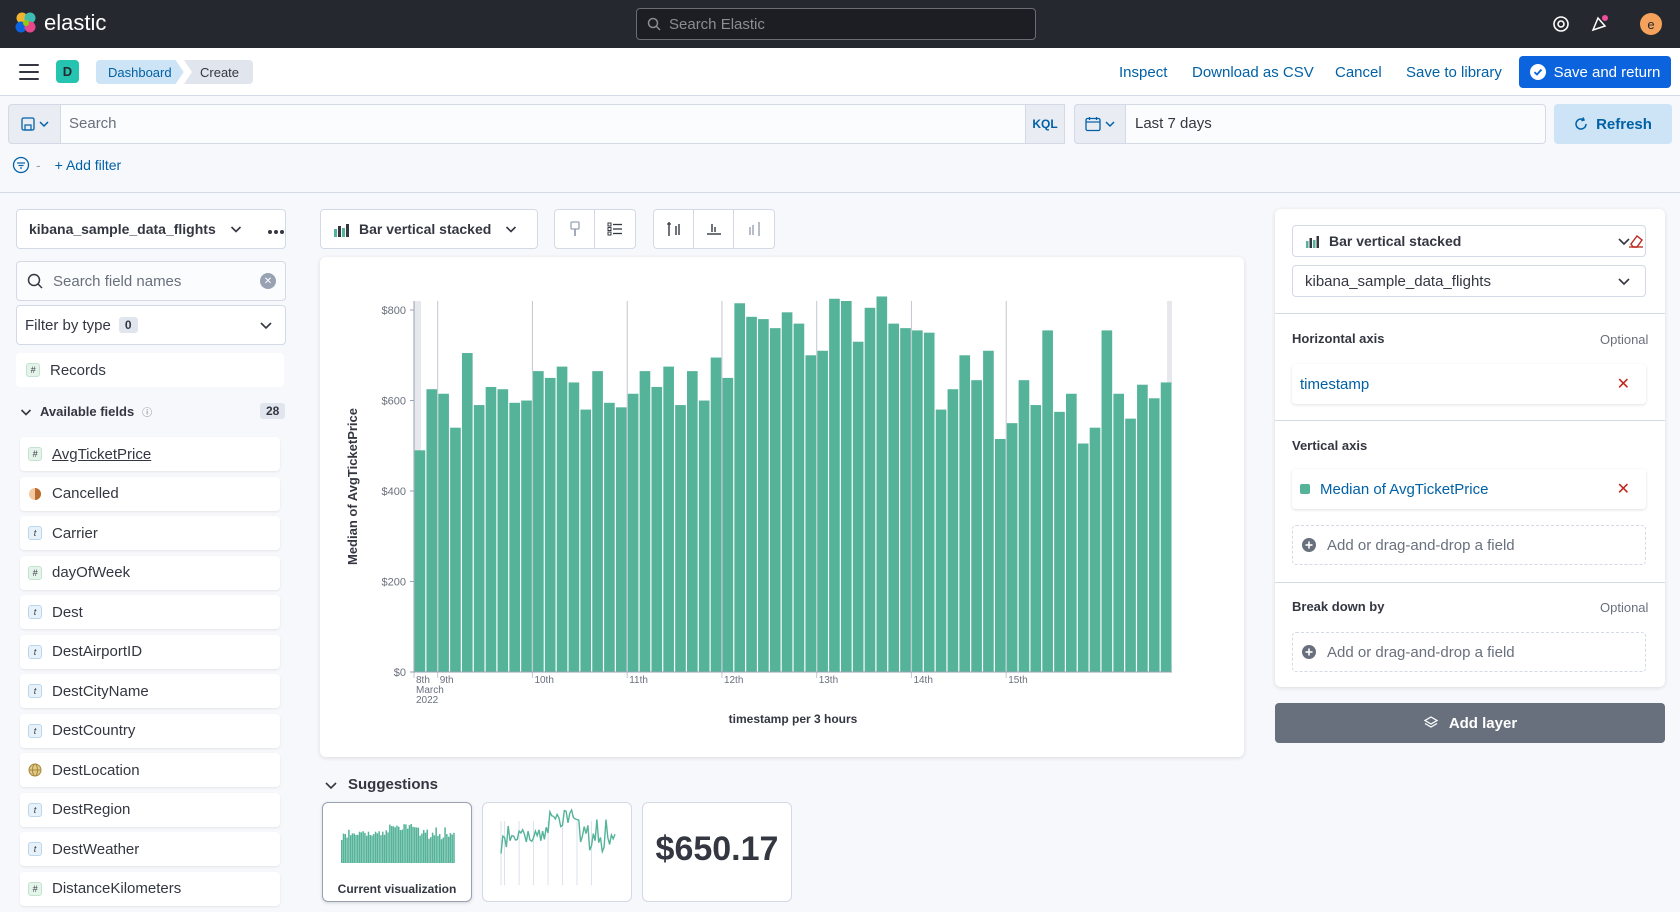 The width and height of the screenshot is (1680, 912). I want to click on left-axis-icon, so click(674, 229).